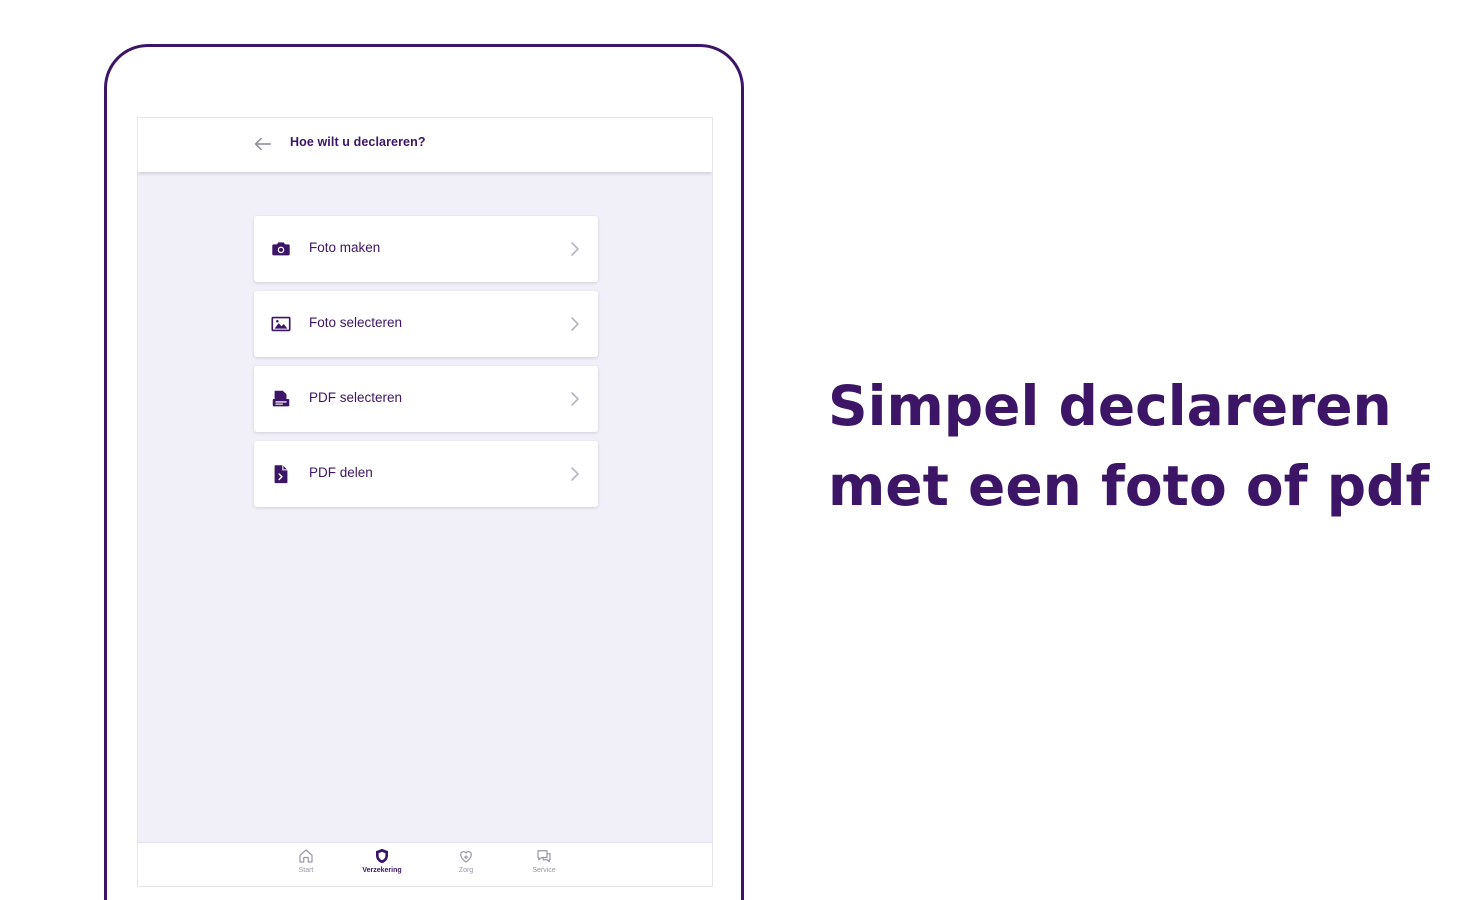 This screenshot has width=1482, height=900. I want to click on option-label: Foto maken, so click(345, 247).